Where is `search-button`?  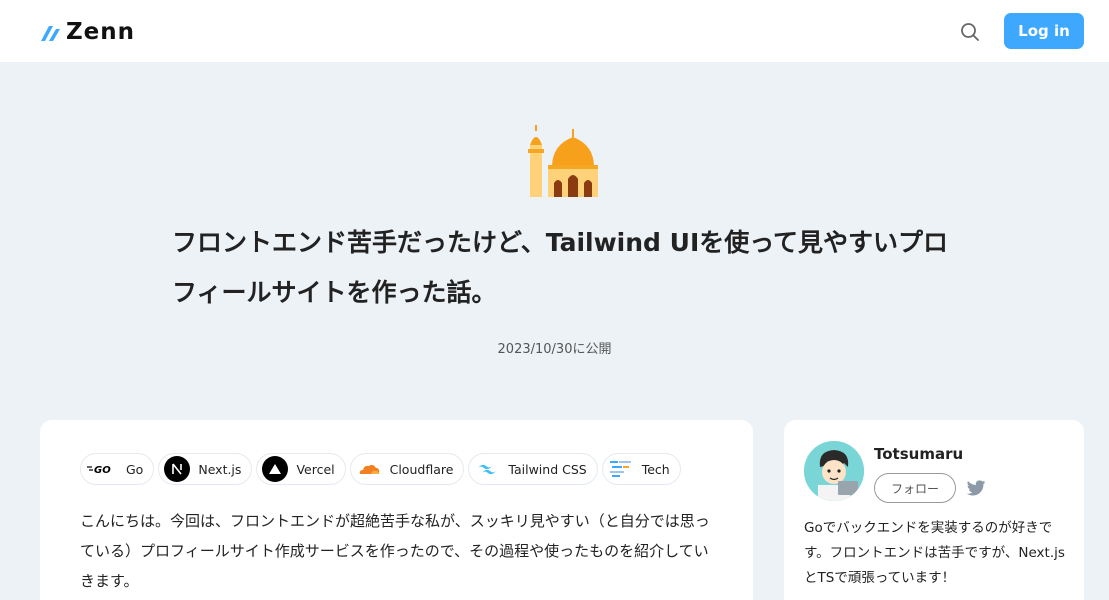
search-button is located at coordinates (970, 32).